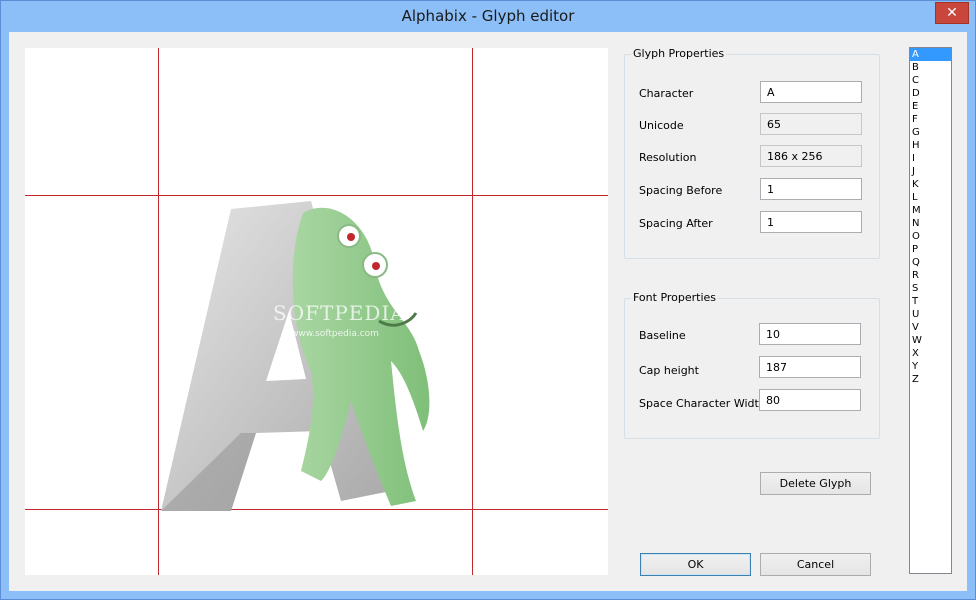  I want to click on glyph-list-item: M, so click(930, 210).